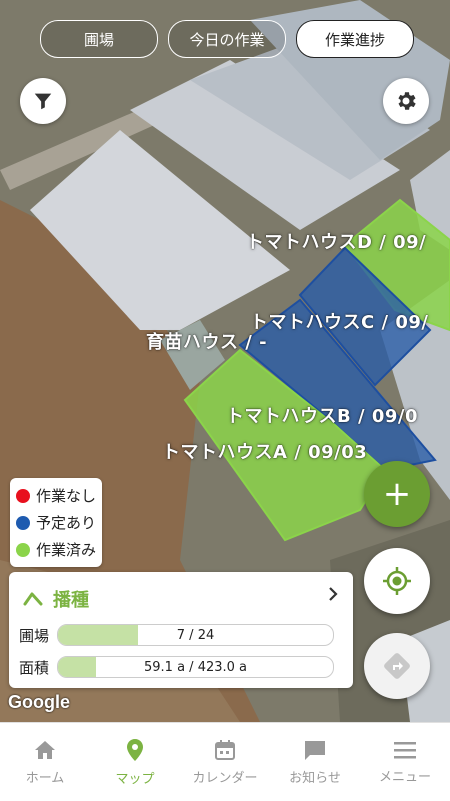 This screenshot has width=450, height=801. I want to click on crosshair-icon, so click(397, 581).